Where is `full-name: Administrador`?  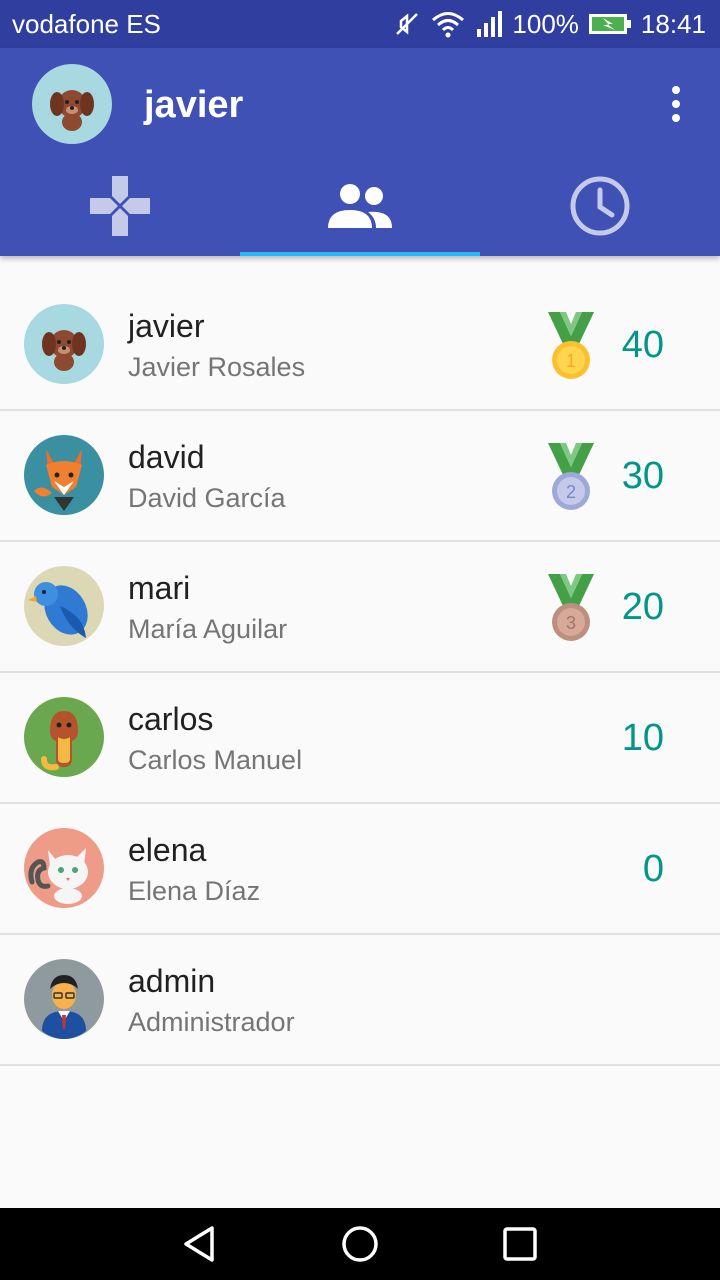
full-name: Administrador is located at coordinates (211, 1022).